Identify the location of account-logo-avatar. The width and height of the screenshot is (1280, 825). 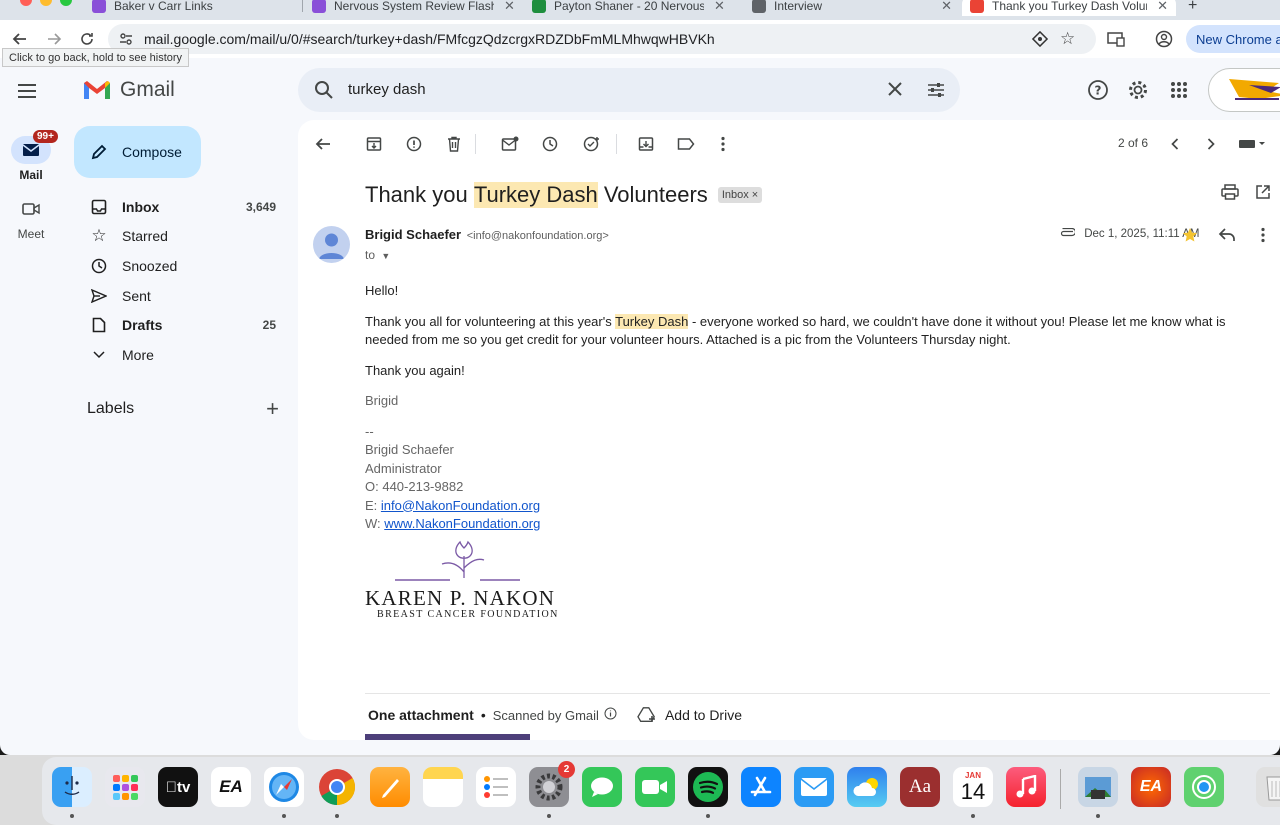
(1244, 90).